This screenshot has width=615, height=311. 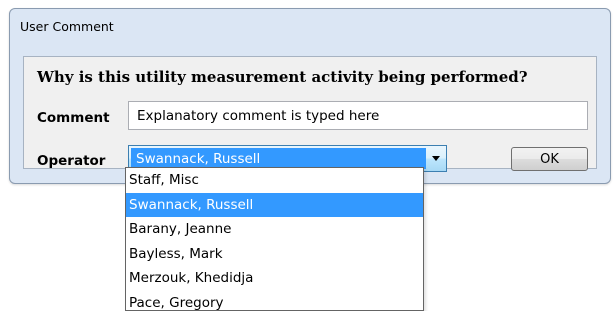 What do you see at coordinates (310, 26) in the screenshot?
I see `dialog-title-bar: User Comment` at bounding box center [310, 26].